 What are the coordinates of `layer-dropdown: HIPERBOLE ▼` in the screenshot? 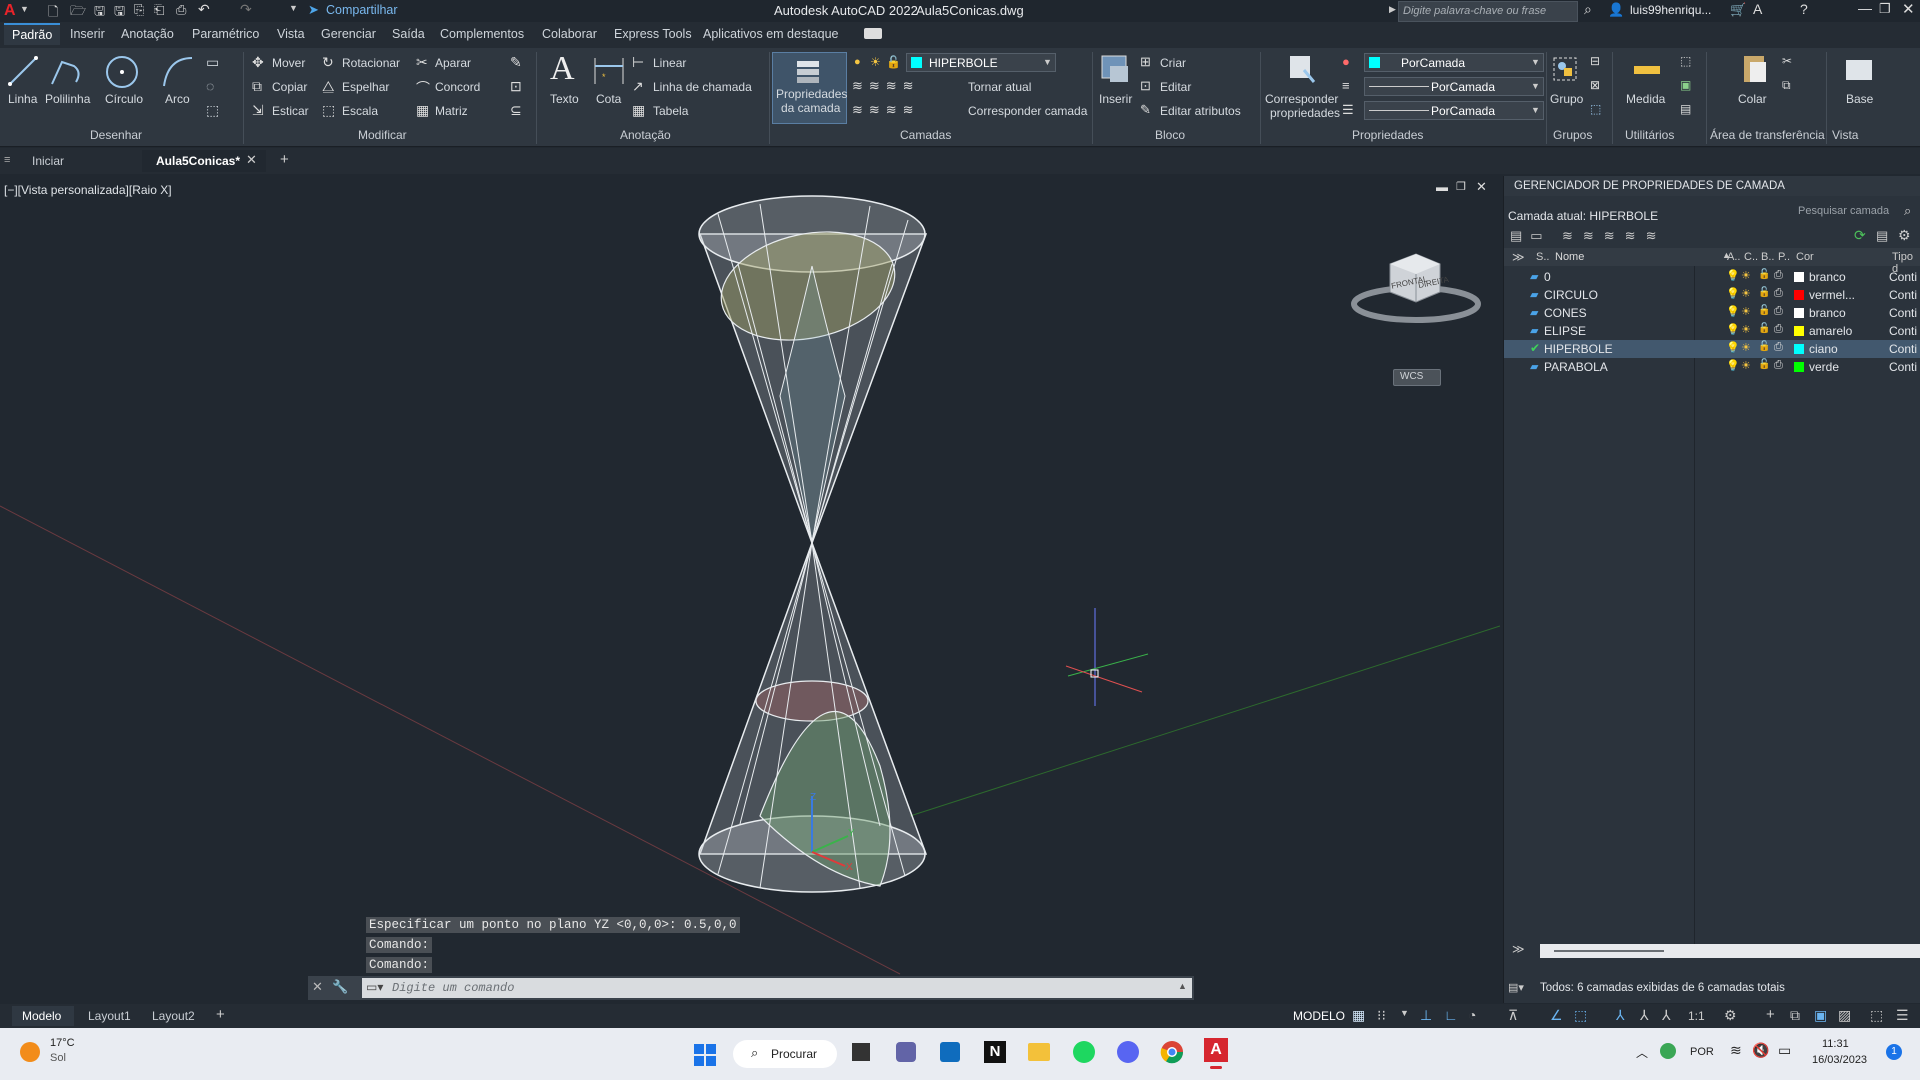 It's located at (981, 62).